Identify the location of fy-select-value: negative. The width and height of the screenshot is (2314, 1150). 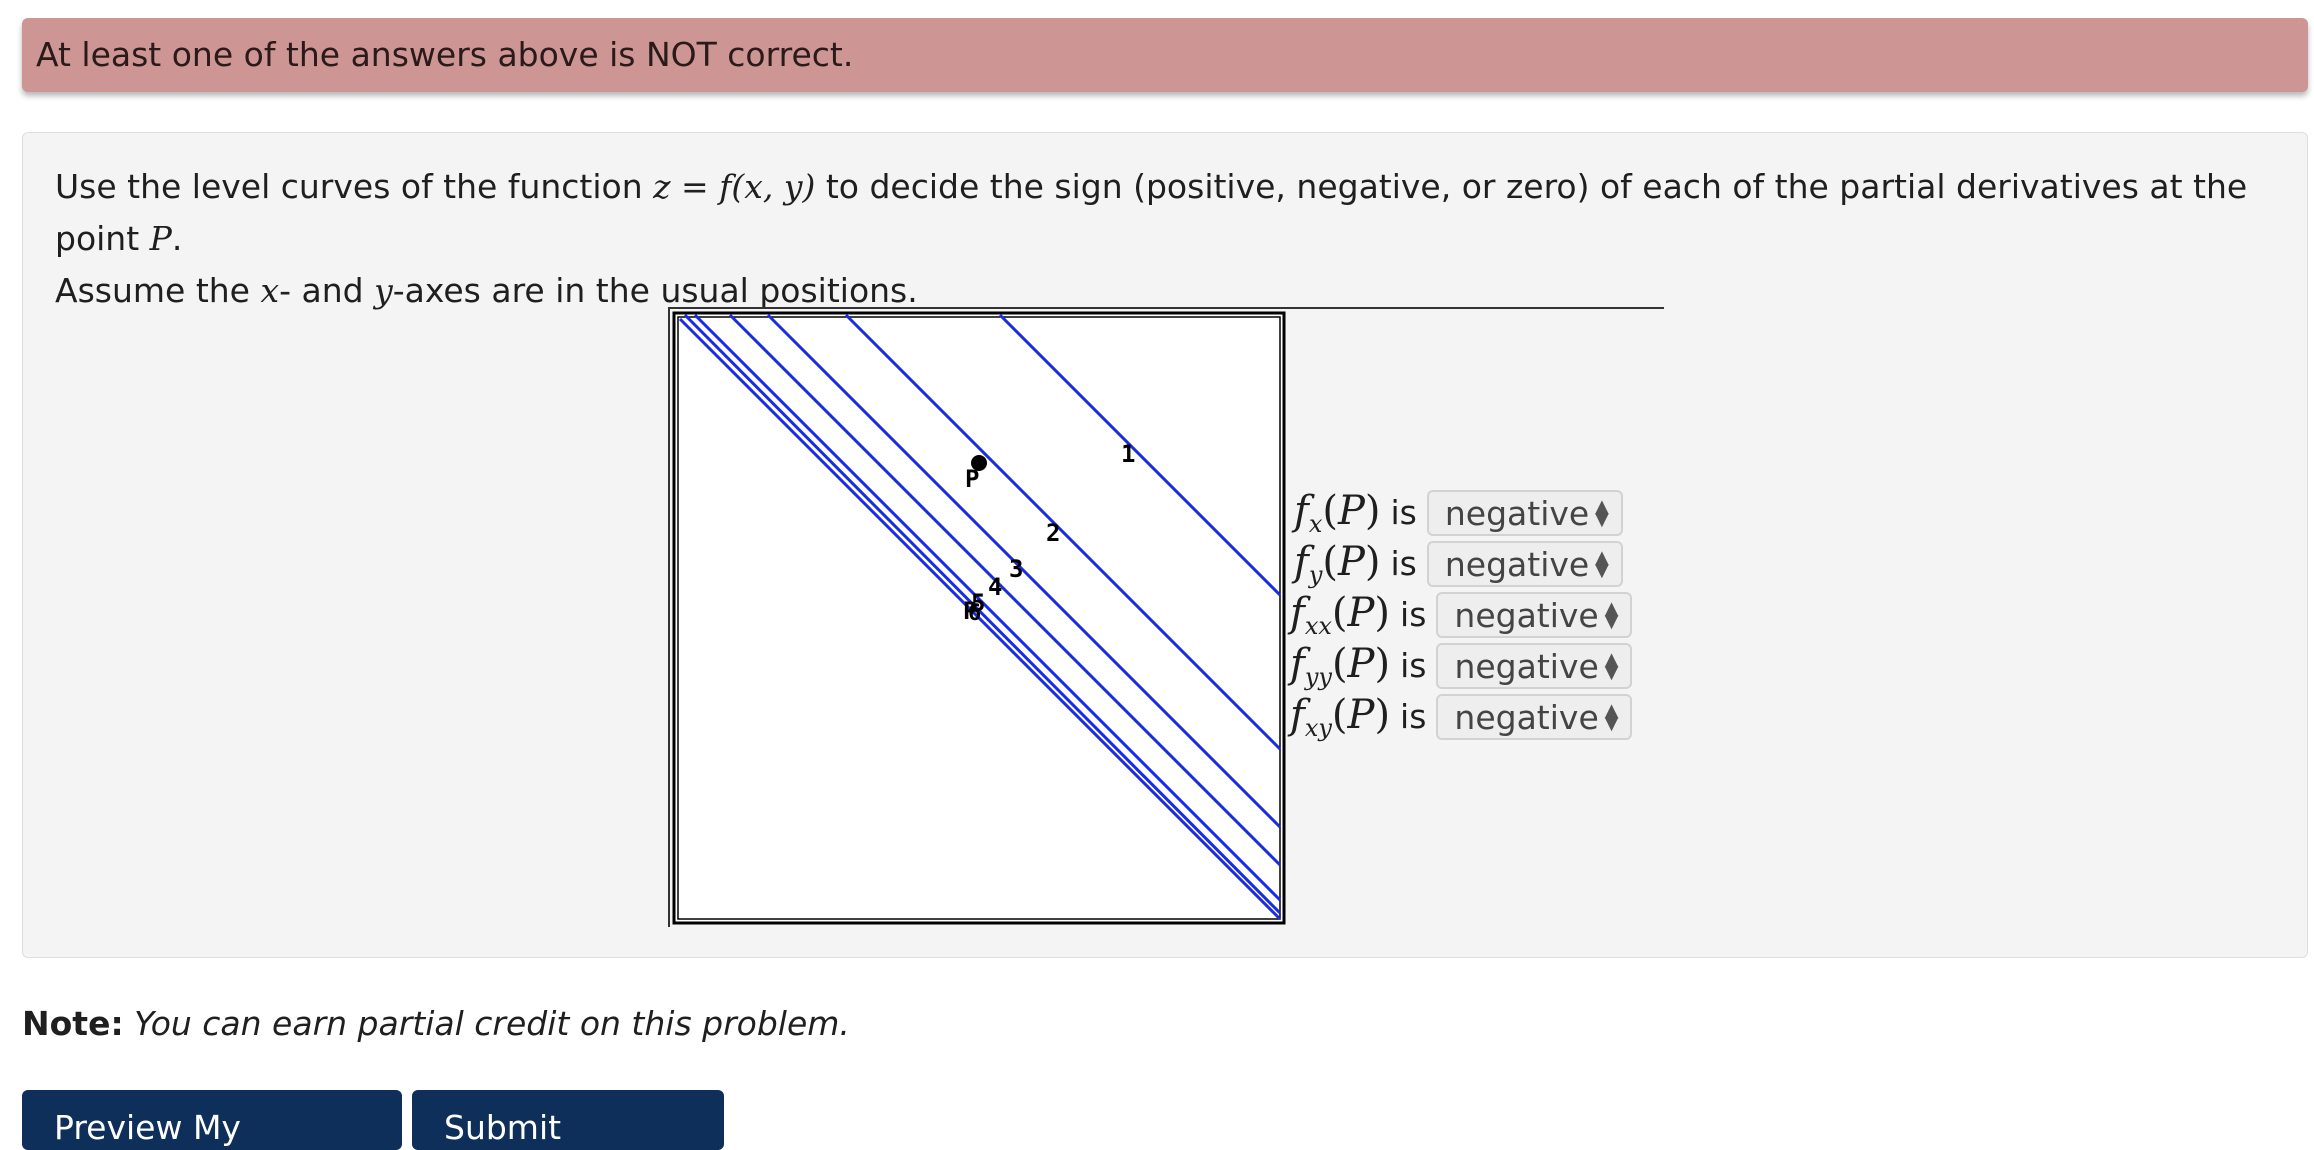
(1517, 564).